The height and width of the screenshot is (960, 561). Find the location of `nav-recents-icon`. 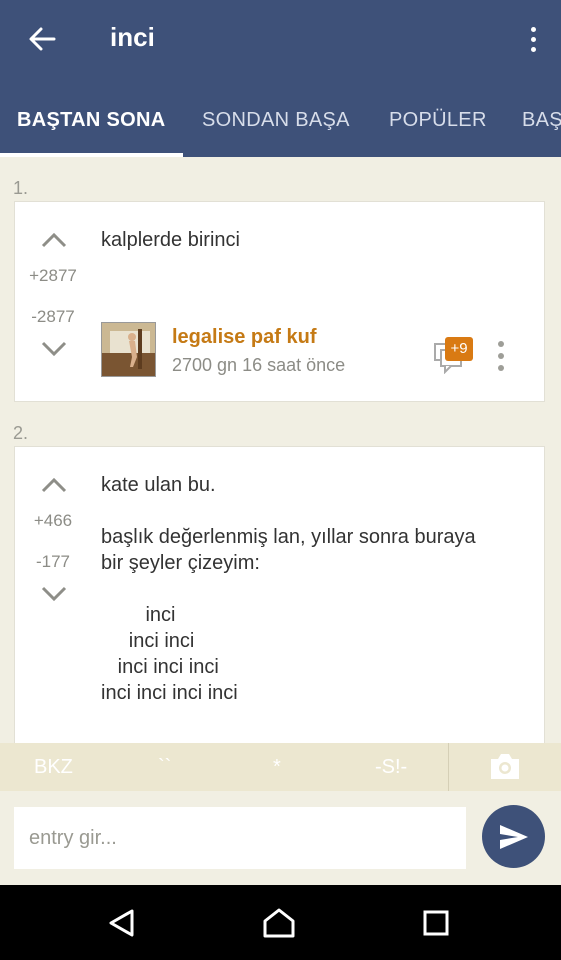

nav-recents-icon is located at coordinates (436, 923).